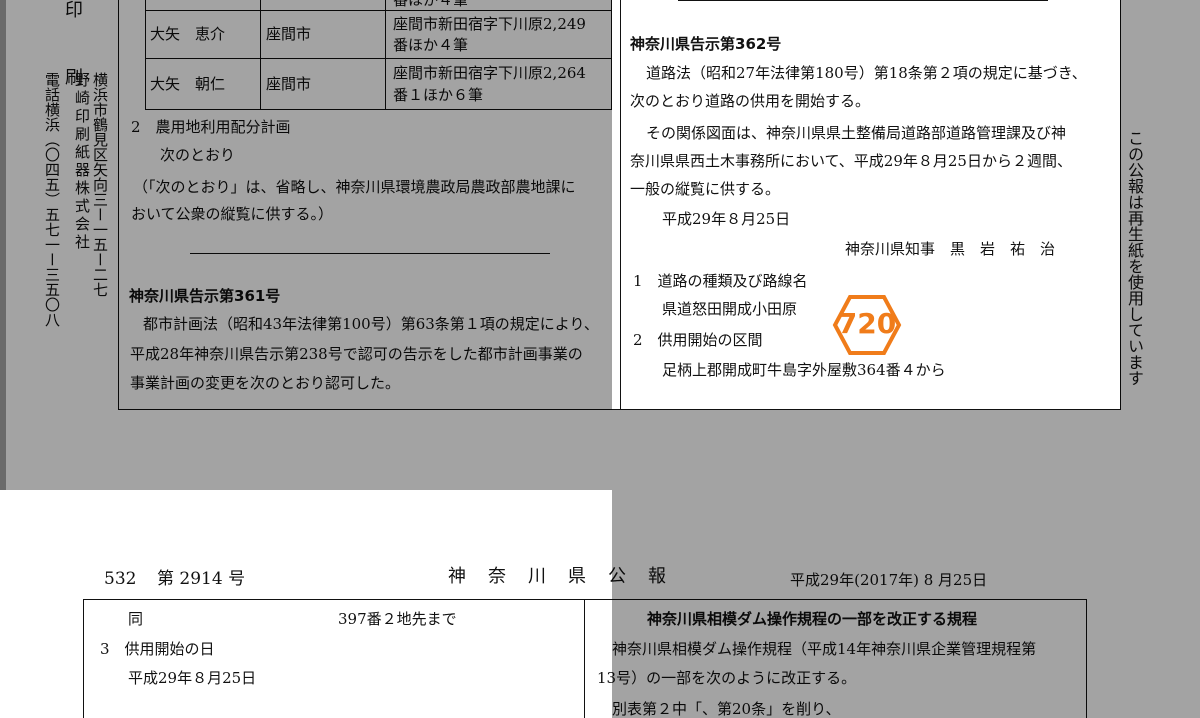 Image resolution: width=1200 pixels, height=718 pixels. I want to click on scan-edge, so click(3, 245).